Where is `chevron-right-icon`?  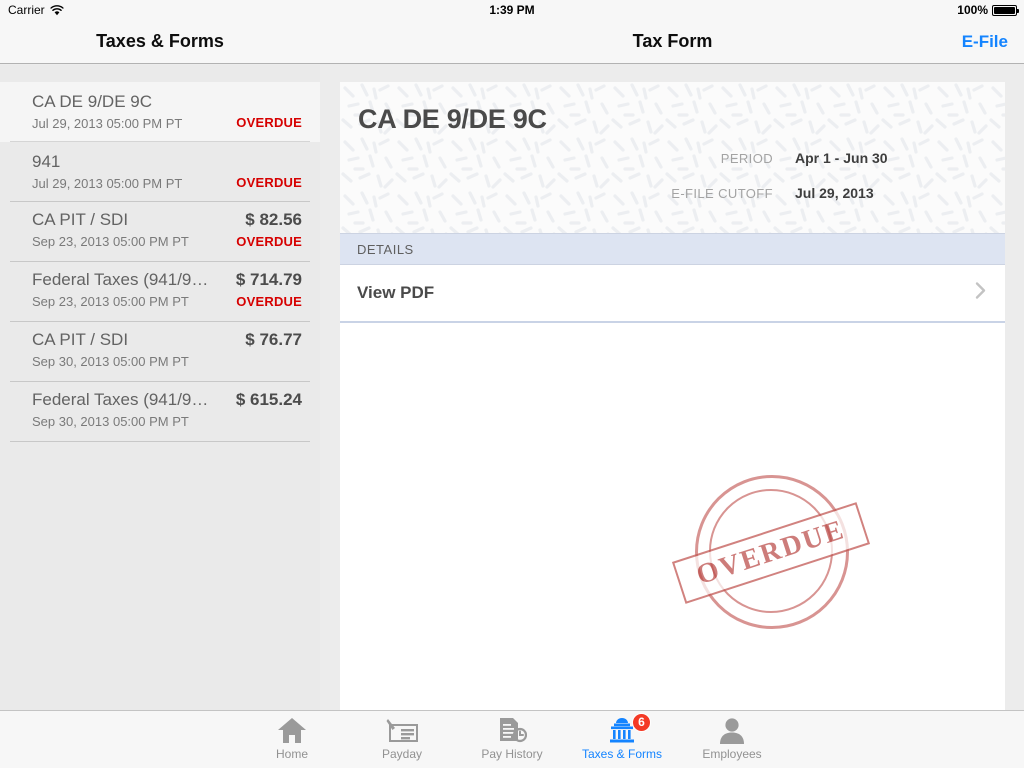 chevron-right-icon is located at coordinates (981, 293).